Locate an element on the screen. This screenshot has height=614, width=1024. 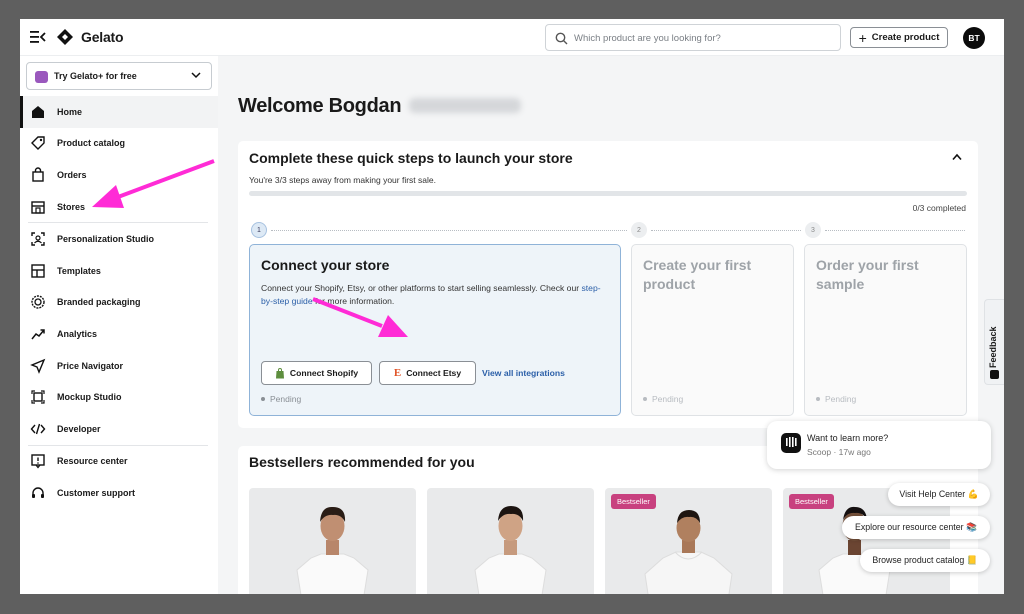
product-search is located at coordinates (693, 37).